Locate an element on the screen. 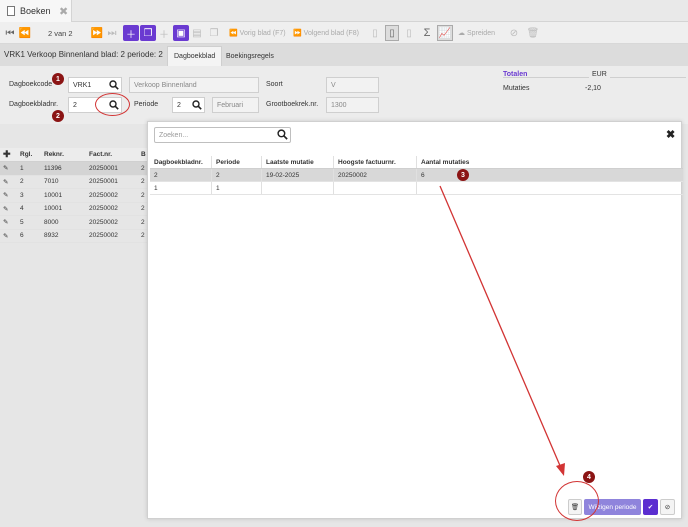 The height and width of the screenshot is (527, 688). annotation-arrow is located at coordinates (502, 330).